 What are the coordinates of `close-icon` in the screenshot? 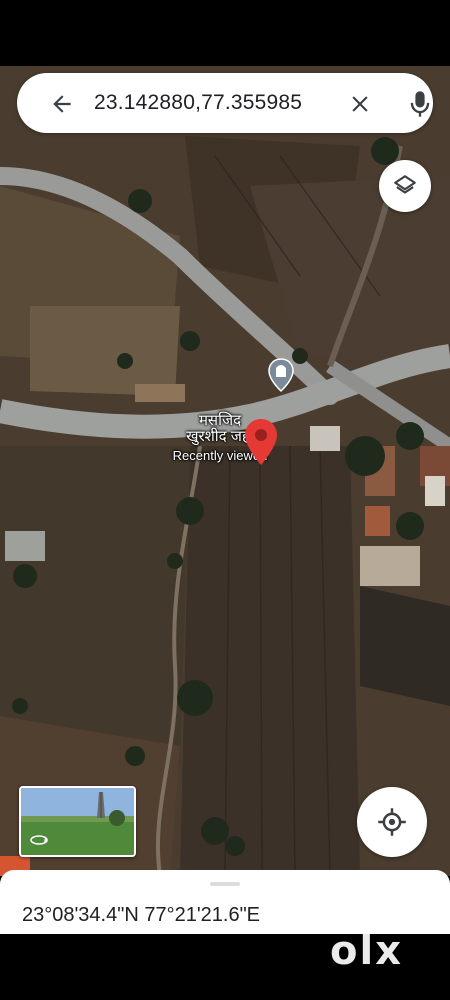 It's located at (360, 104).